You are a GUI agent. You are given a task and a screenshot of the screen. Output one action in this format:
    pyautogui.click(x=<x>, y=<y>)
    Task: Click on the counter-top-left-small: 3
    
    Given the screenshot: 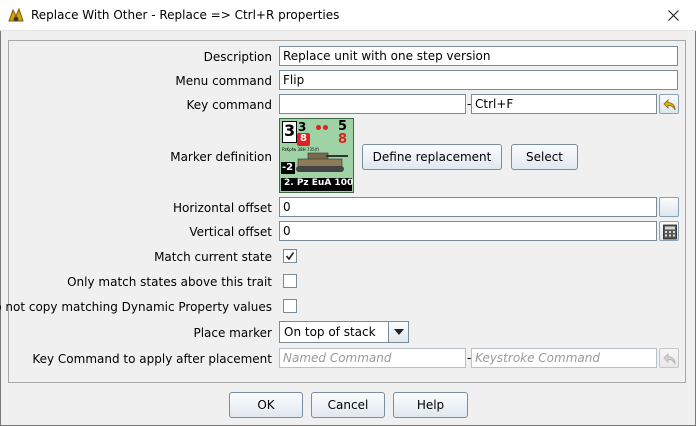 What is the action you would take?
    pyautogui.click(x=302, y=127)
    